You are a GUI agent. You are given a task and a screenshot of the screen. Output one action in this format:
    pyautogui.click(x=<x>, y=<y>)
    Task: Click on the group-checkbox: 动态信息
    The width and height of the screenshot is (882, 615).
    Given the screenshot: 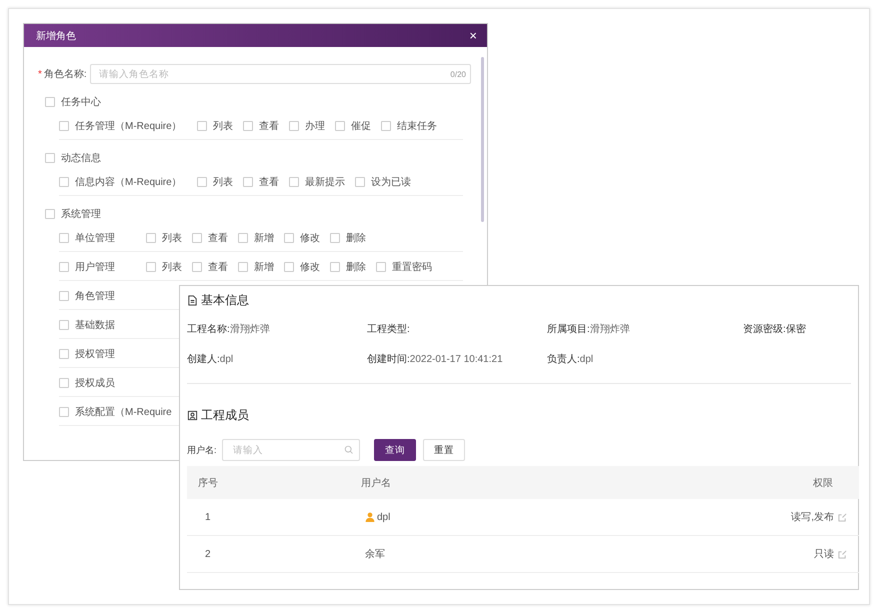 What is the action you would take?
    pyautogui.click(x=73, y=158)
    